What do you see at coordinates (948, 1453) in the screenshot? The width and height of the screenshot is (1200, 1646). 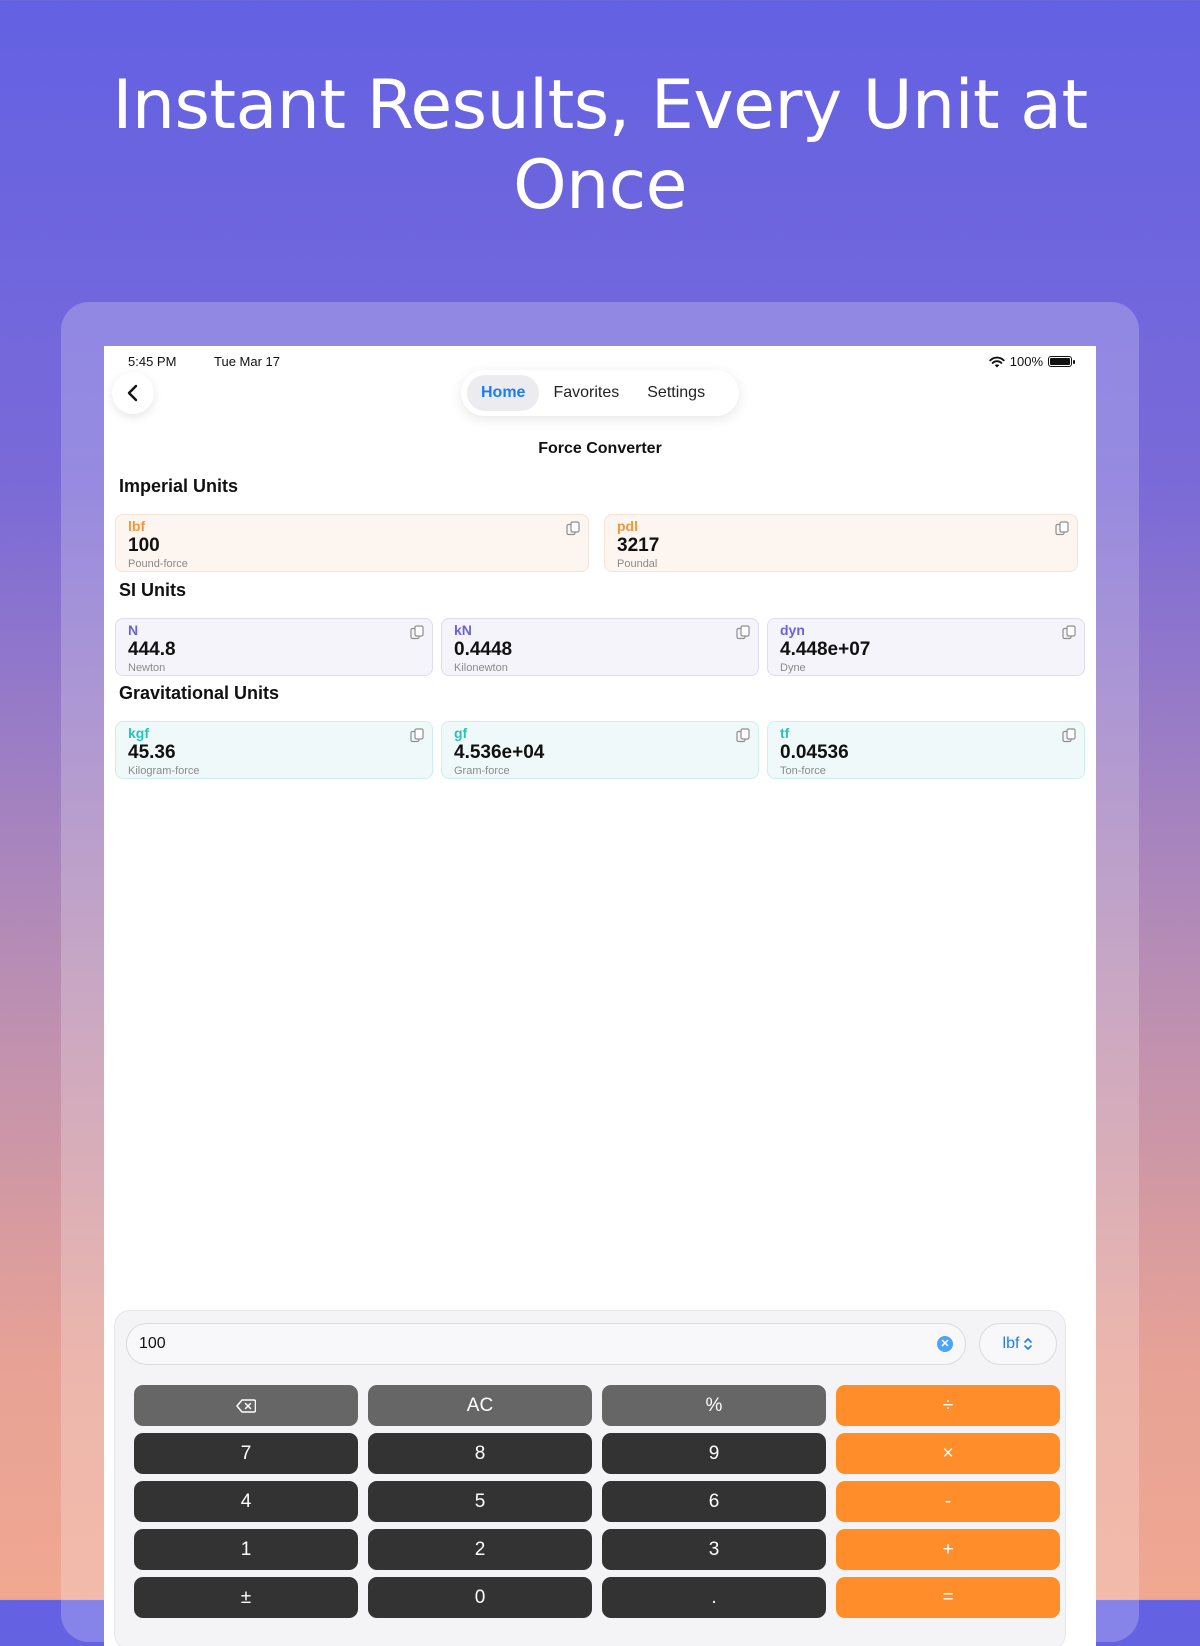 I see `multiply-key: ×` at bounding box center [948, 1453].